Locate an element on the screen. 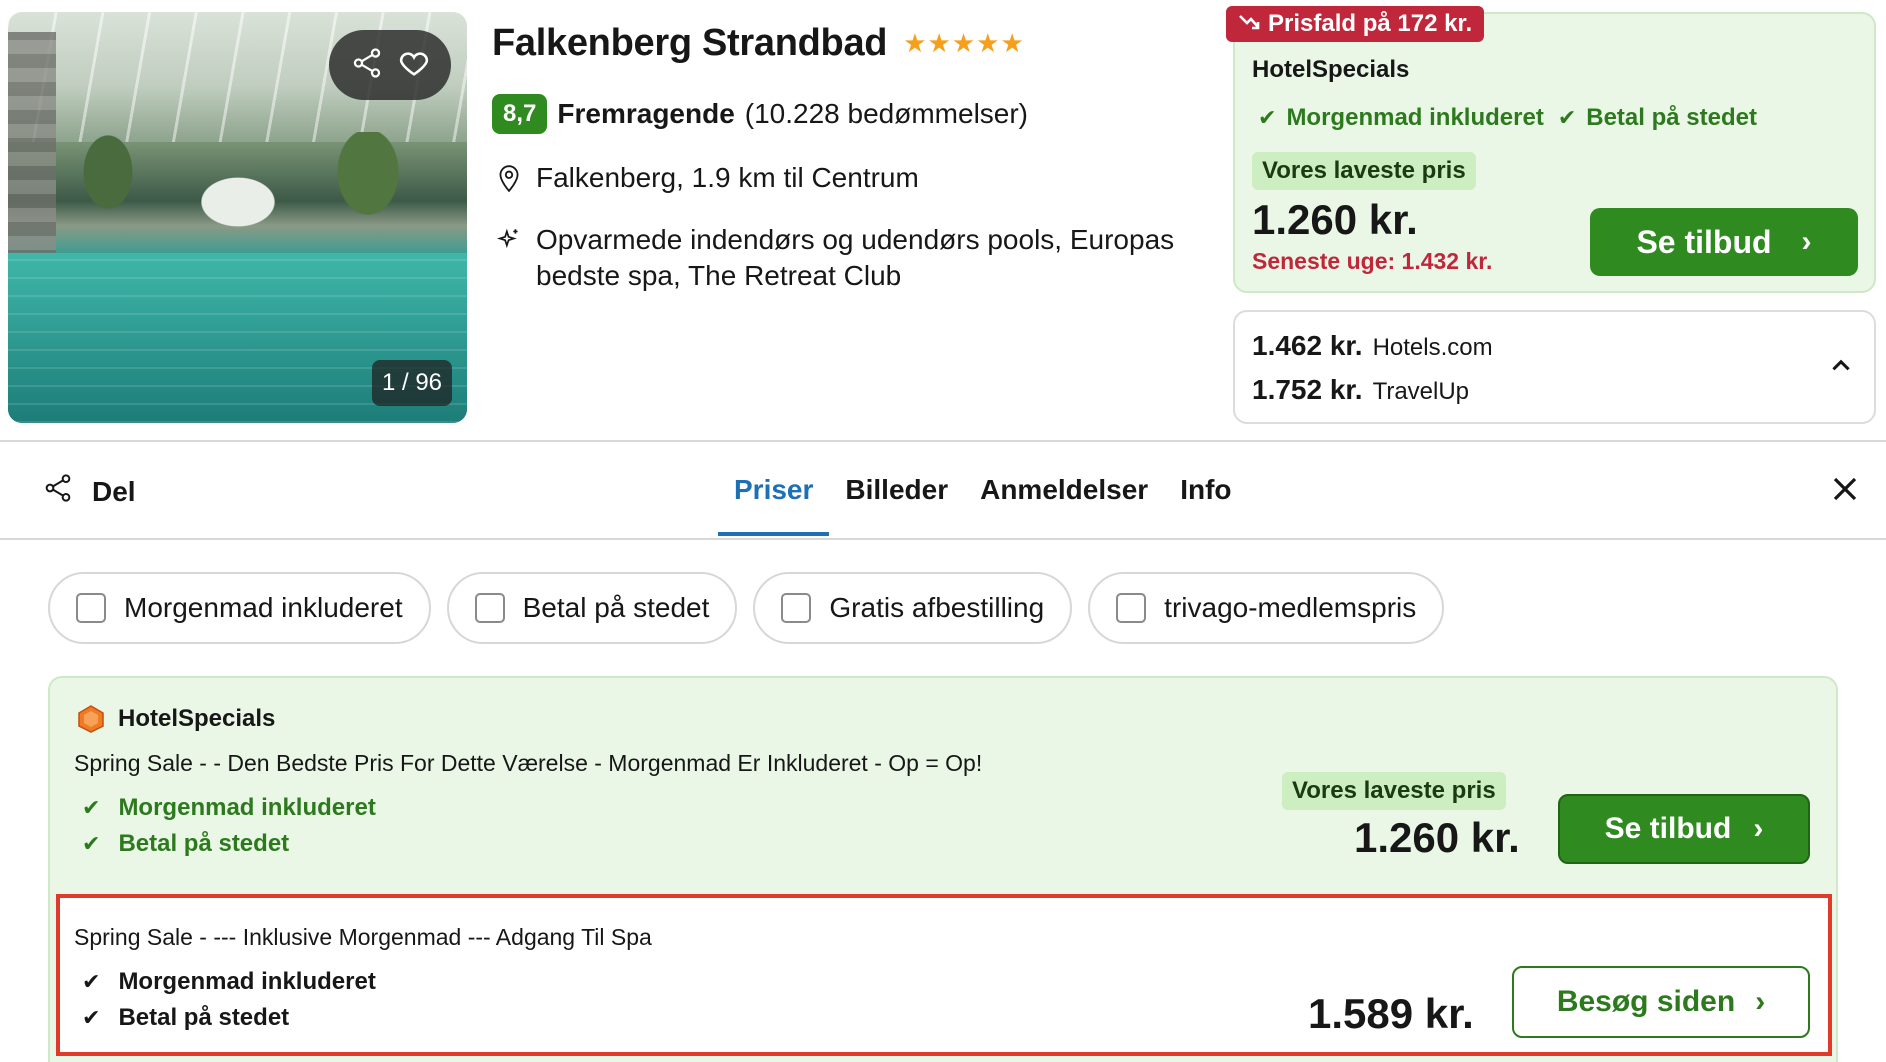 The image size is (1886, 1062). rating-row: 8,7 Fremragende (10.228 bedømmelser) is located at coordinates (760, 114).